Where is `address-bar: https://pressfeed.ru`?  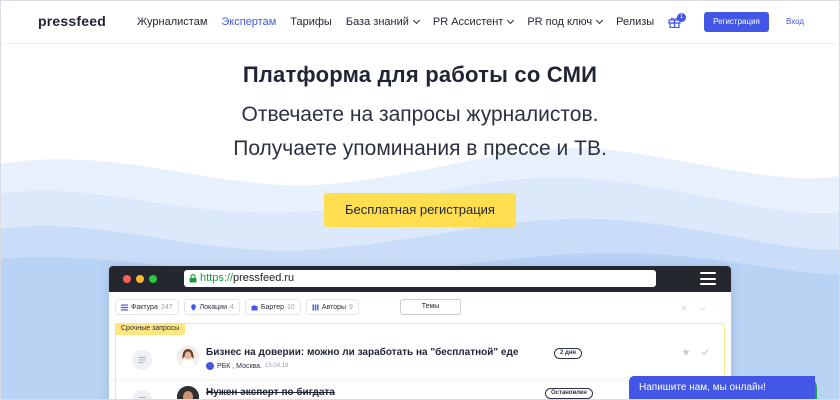 address-bar: https://pressfeed.ru is located at coordinates (420, 278).